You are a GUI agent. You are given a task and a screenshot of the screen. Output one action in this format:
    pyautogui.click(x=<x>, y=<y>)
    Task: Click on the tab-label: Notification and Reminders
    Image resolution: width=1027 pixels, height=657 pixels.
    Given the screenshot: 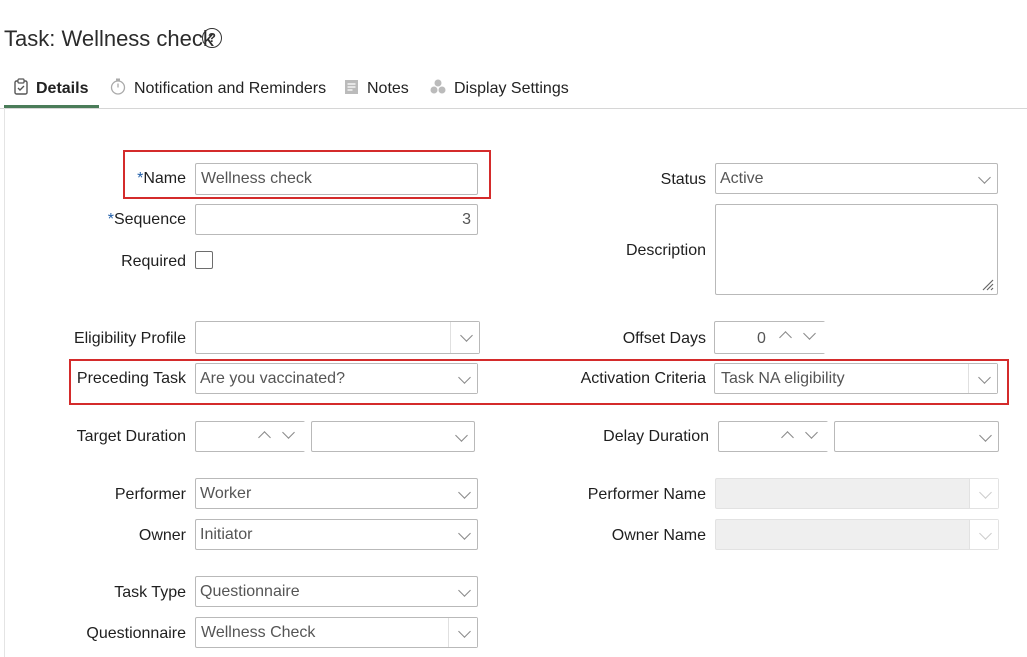 What is the action you would take?
    pyautogui.click(x=230, y=88)
    